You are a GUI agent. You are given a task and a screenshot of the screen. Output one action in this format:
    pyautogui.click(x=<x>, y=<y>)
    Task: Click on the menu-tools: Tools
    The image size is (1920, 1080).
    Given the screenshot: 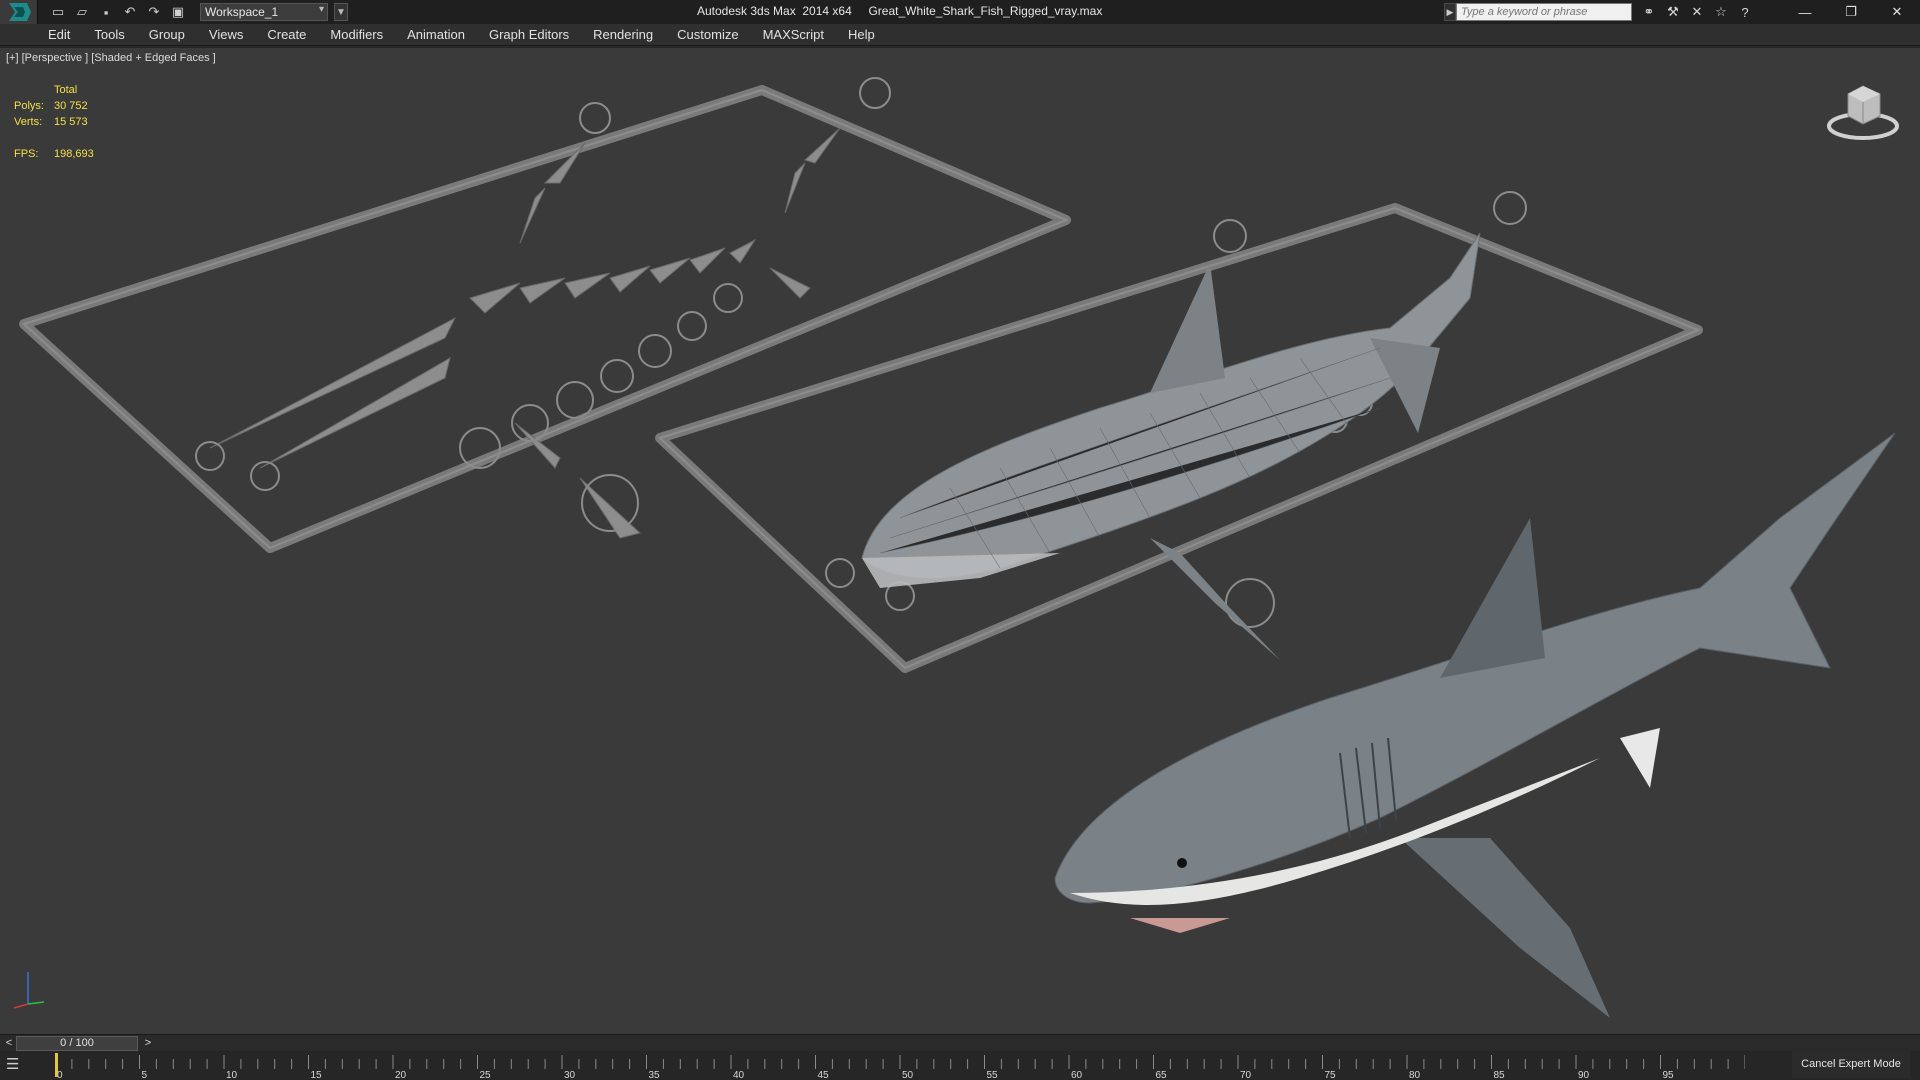 What is the action you would take?
    pyautogui.click(x=109, y=34)
    